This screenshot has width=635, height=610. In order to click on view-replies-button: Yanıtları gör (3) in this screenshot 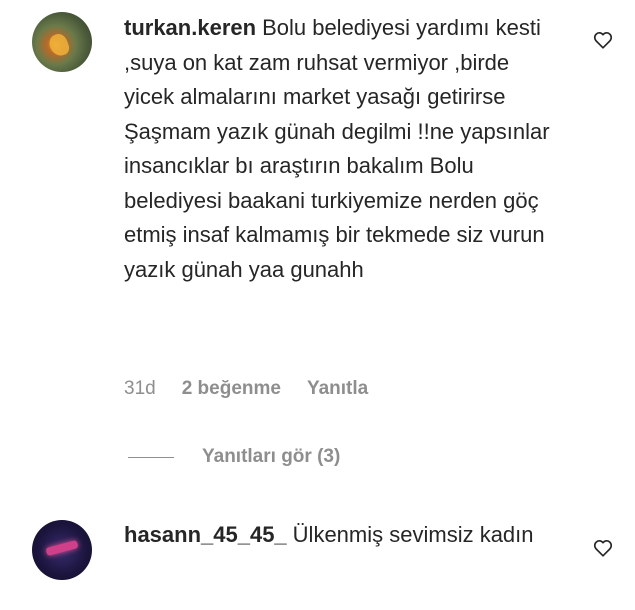, I will do `click(234, 457)`.